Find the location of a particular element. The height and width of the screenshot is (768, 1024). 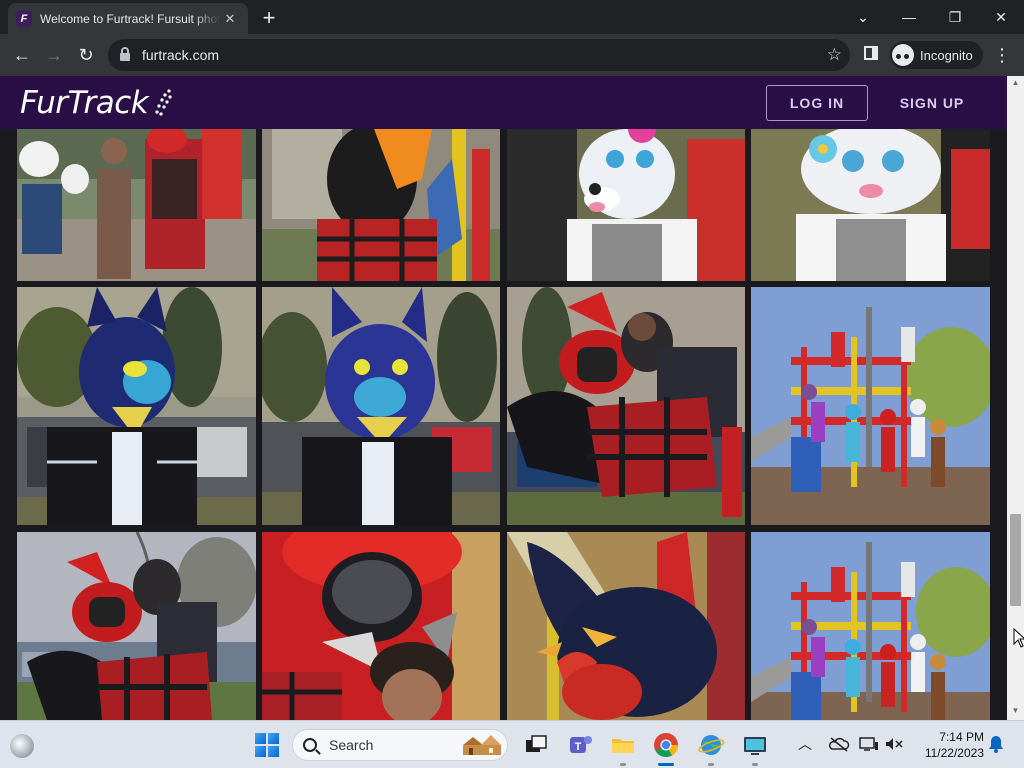

furtrack-logo: FurTrack is located at coordinates (84, 103).